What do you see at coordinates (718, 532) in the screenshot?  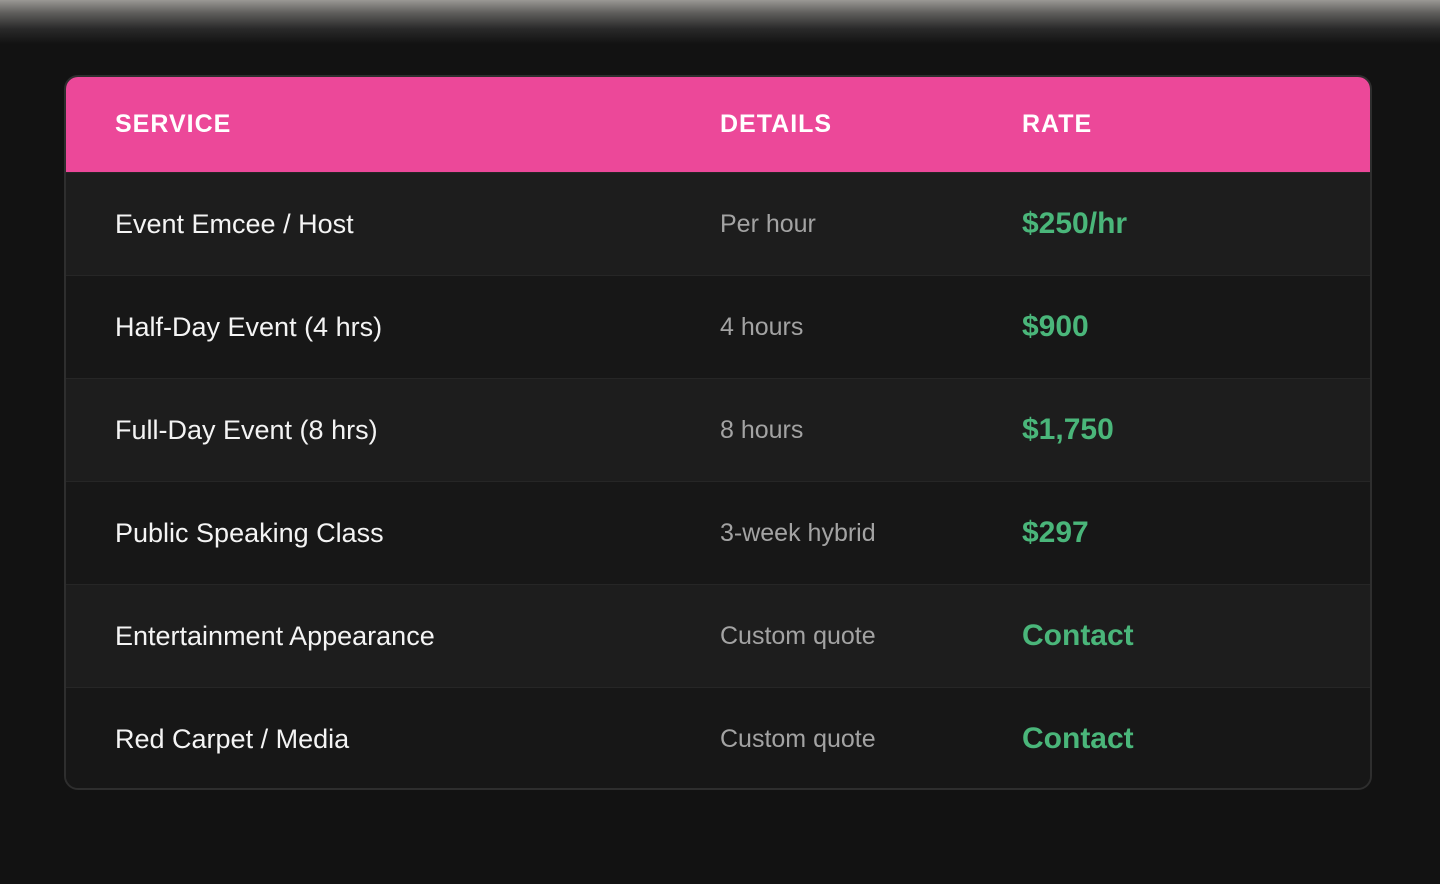 I see `table-row: Public Speaking Class 3-week hybrid $297` at bounding box center [718, 532].